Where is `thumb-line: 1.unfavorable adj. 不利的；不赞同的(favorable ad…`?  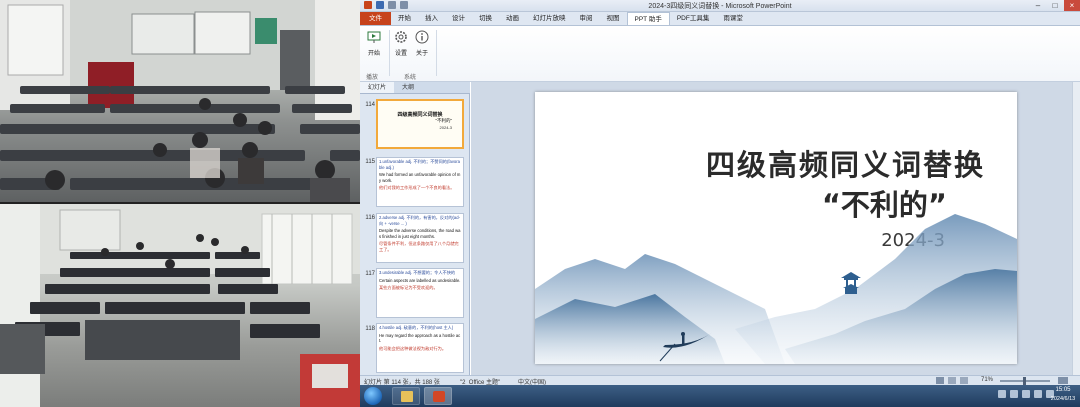
thumb-line: 1.unfavorable adj. 不利的；不赞同的(favorable ad… is located at coordinates (419, 164).